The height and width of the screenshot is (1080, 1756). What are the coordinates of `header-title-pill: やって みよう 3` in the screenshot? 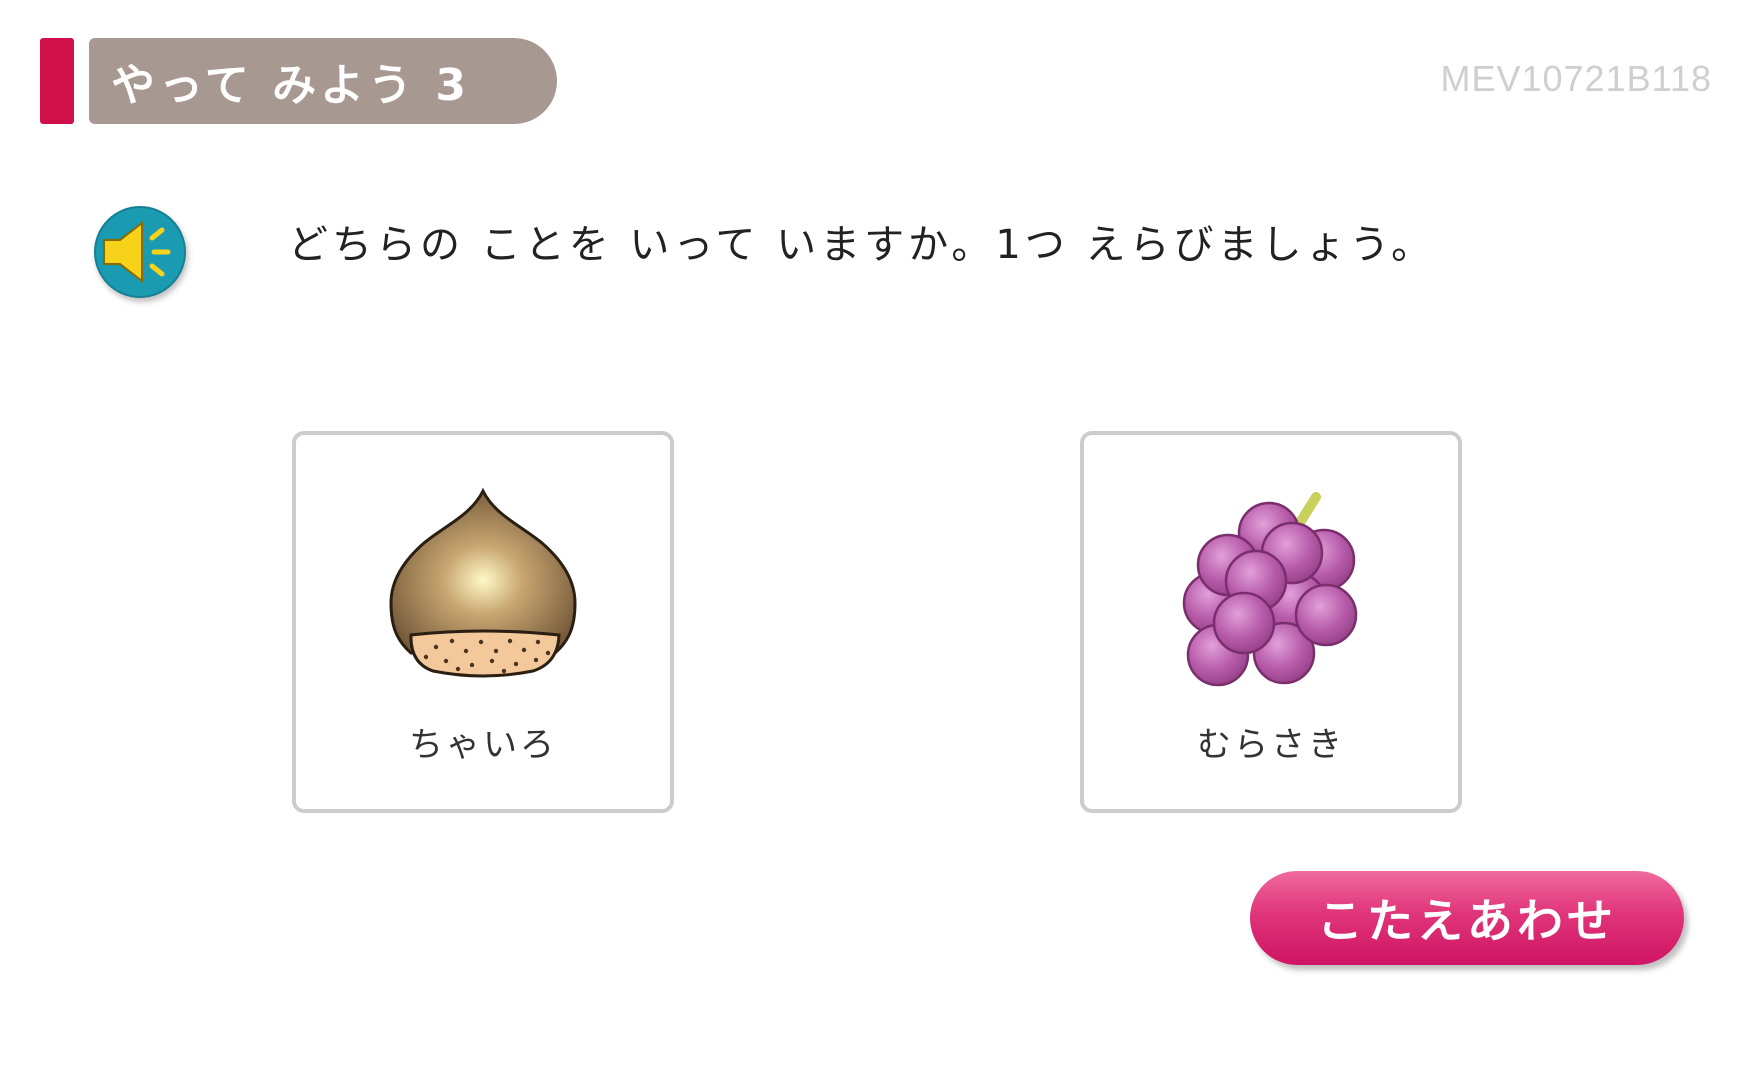 It's located at (323, 81).